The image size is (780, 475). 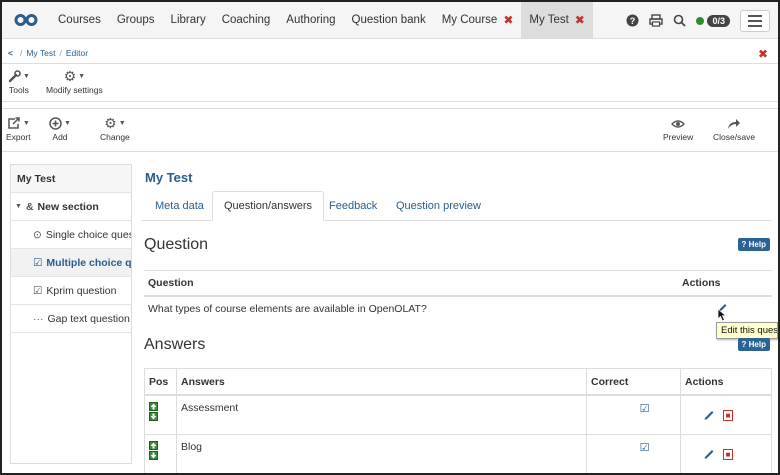 What do you see at coordinates (71, 263) in the screenshot?
I see `tree-item-multiple-choice: ☑ Multiple choice question` at bounding box center [71, 263].